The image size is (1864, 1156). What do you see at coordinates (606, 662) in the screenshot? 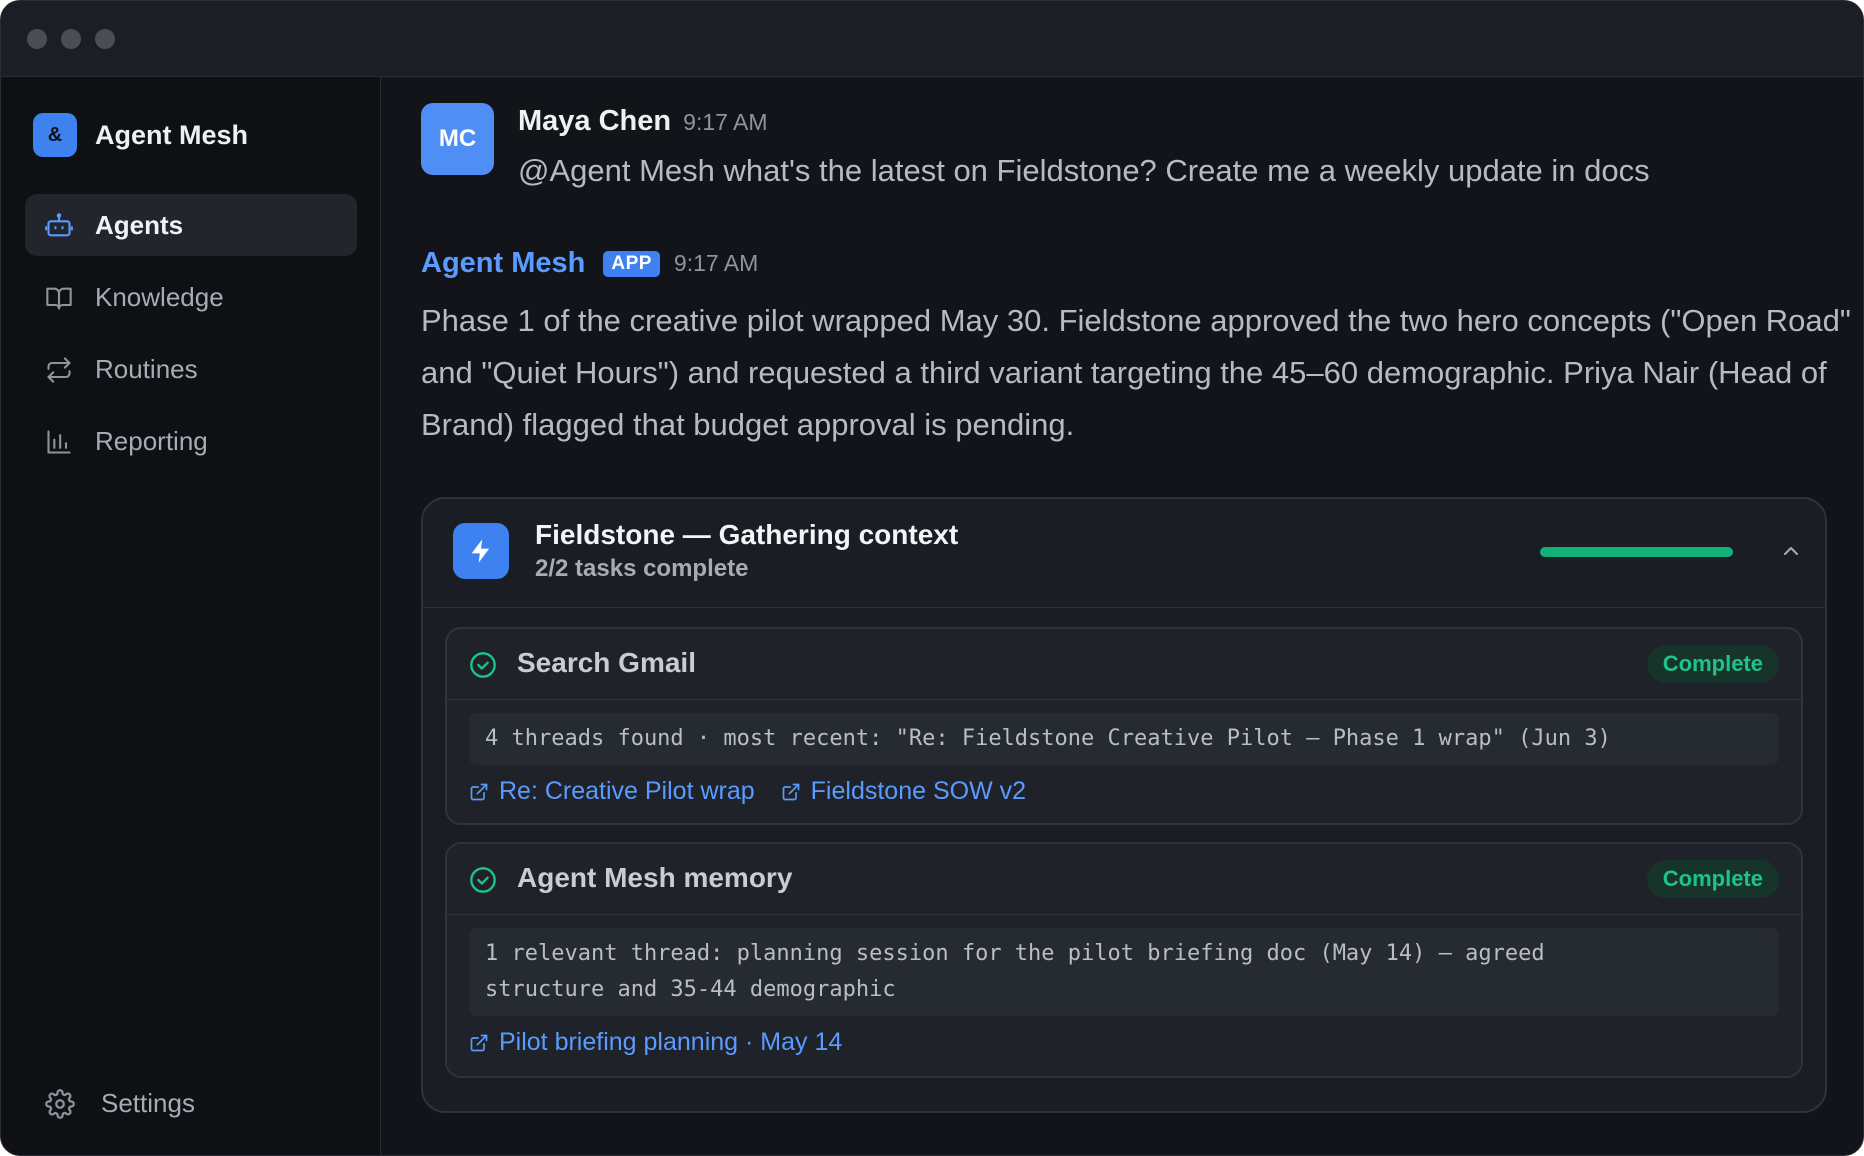
I see `task-title: Search Gmail` at bounding box center [606, 662].